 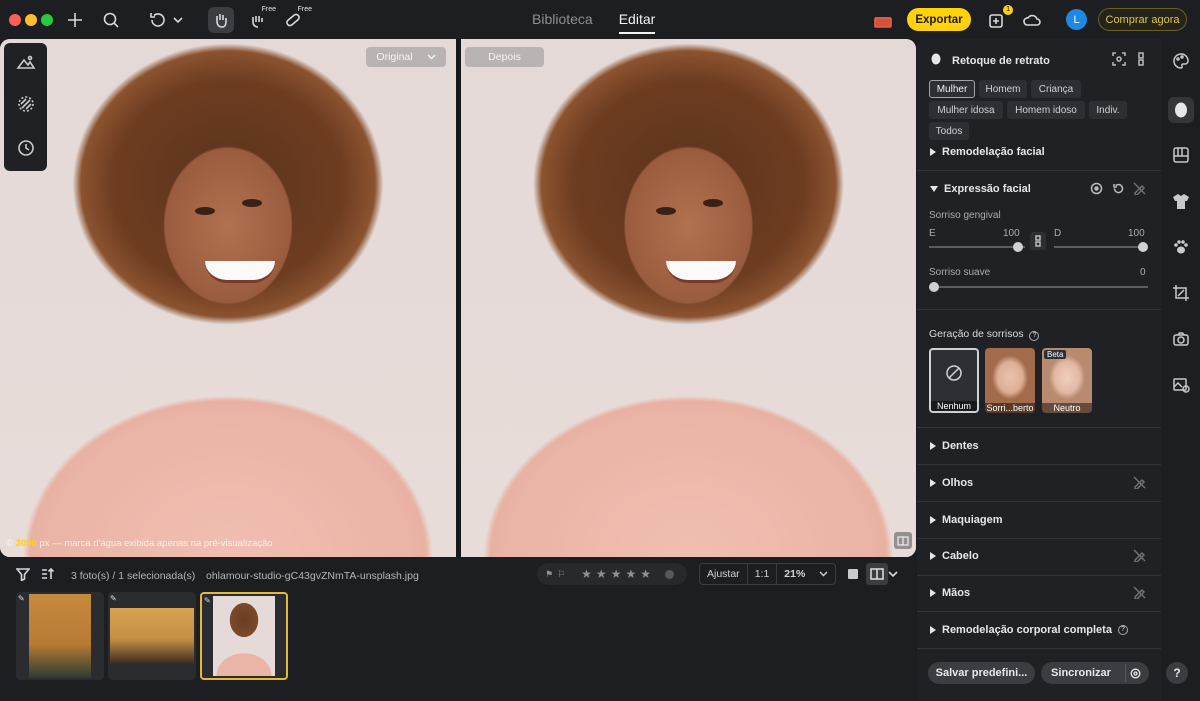 I want to click on history-clock-icon, so click(x=26, y=149).